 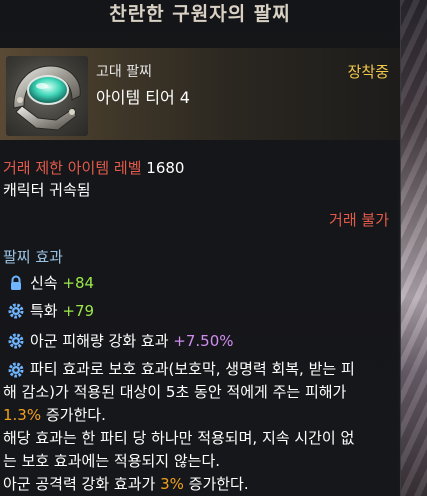 I want to click on stat-name: 아군 피해량 강화 효과, so click(x=99, y=341).